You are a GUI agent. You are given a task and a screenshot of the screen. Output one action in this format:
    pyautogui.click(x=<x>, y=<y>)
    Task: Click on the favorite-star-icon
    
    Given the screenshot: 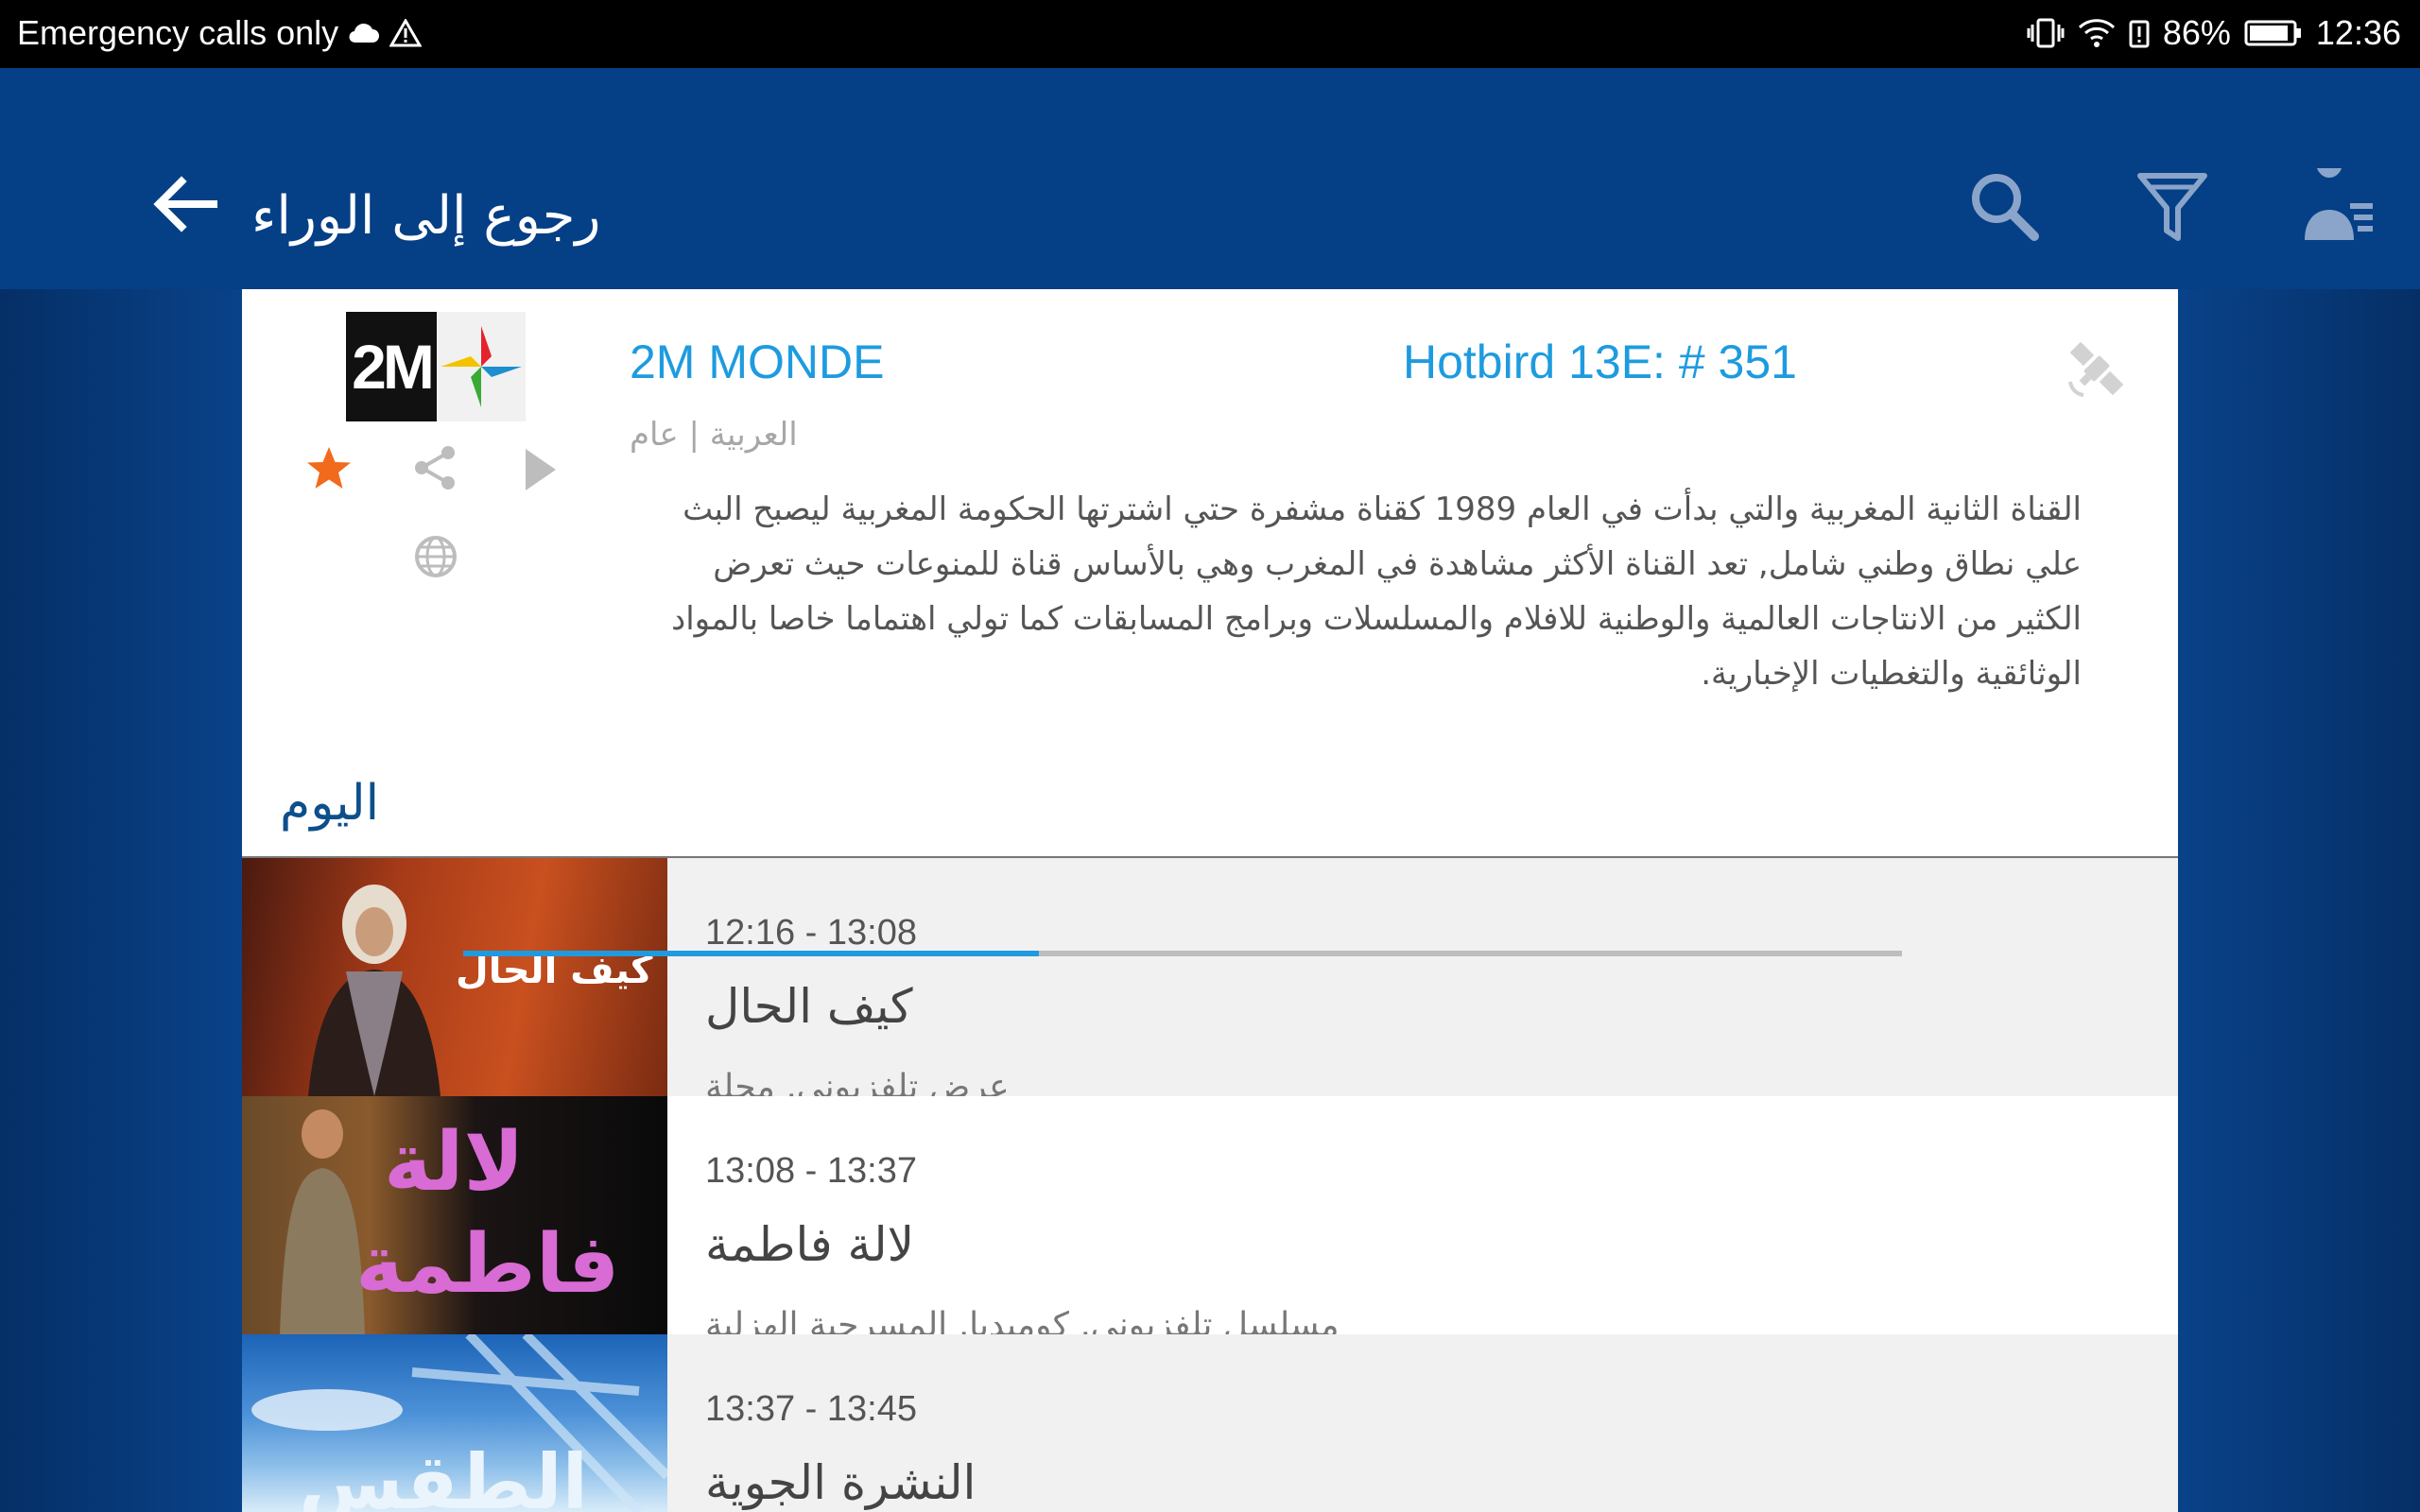 What is the action you would take?
    pyautogui.click(x=329, y=468)
    